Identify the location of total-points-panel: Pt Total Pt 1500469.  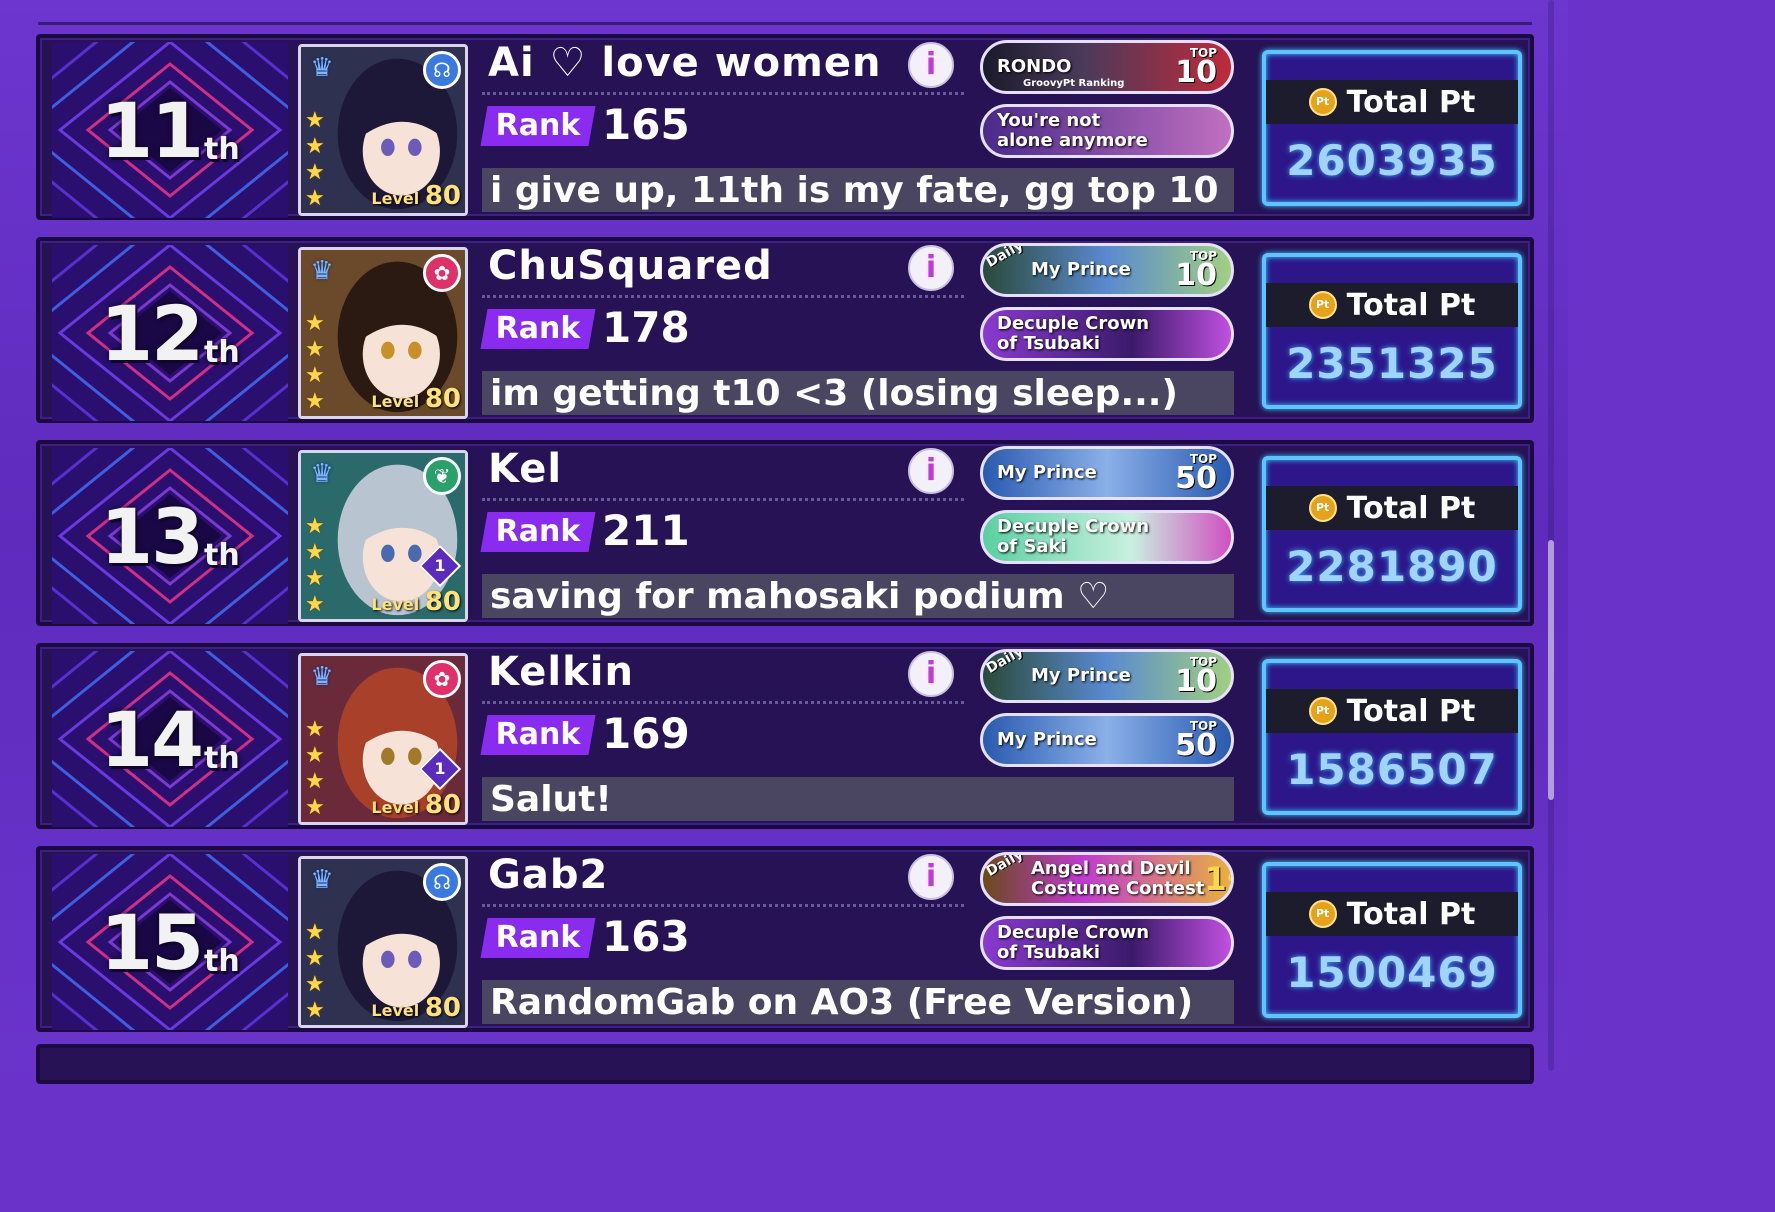
(1392, 940).